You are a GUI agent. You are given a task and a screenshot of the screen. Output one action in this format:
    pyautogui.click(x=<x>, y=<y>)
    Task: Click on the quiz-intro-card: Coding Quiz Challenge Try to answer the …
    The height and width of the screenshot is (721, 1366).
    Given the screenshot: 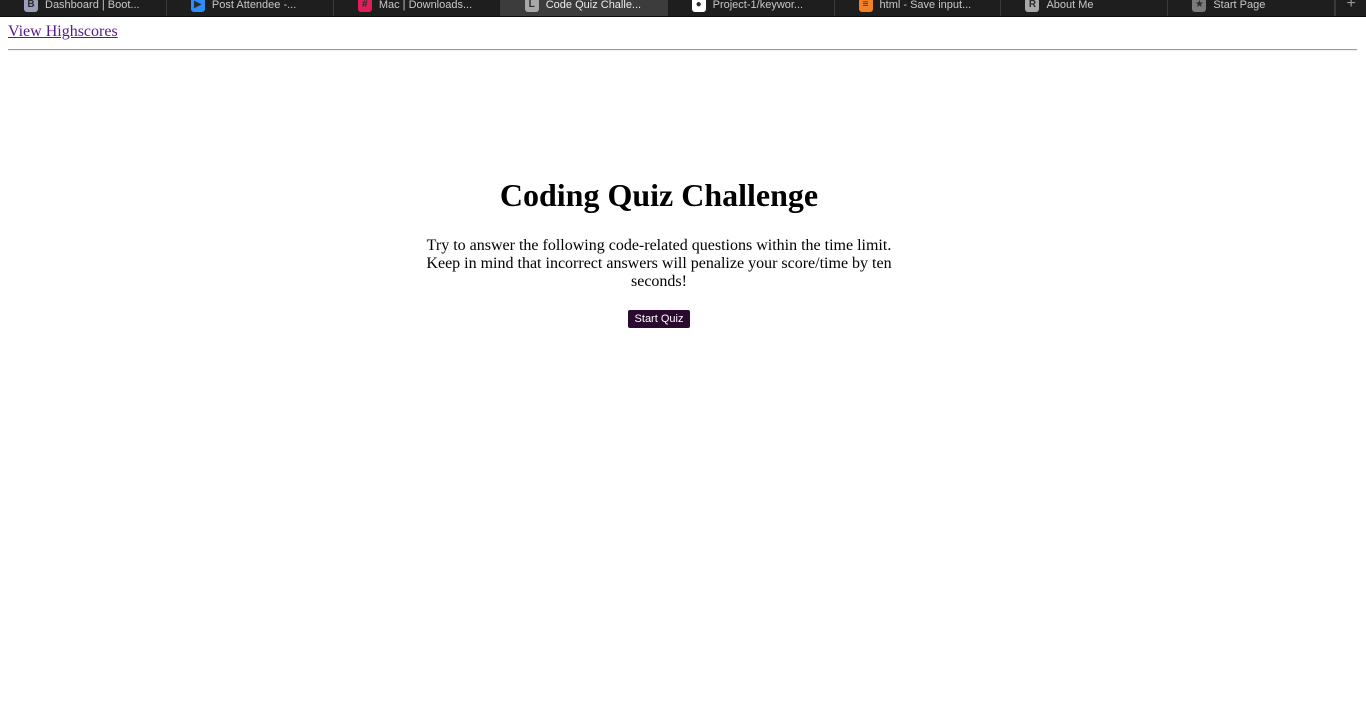 What is the action you would take?
    pyautogui.click(x=659, y=251)
    